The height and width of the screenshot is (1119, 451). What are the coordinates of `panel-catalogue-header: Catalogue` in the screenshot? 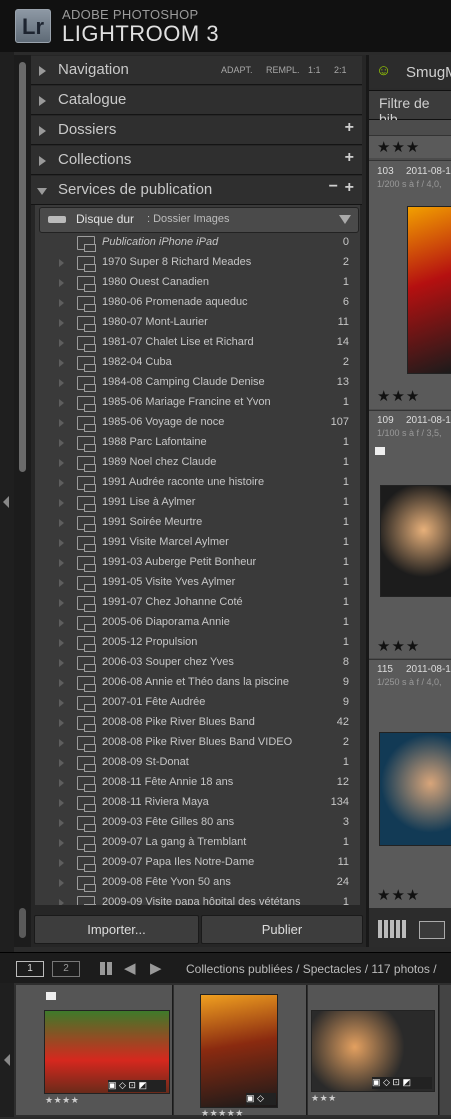 It's located at (196, 100).